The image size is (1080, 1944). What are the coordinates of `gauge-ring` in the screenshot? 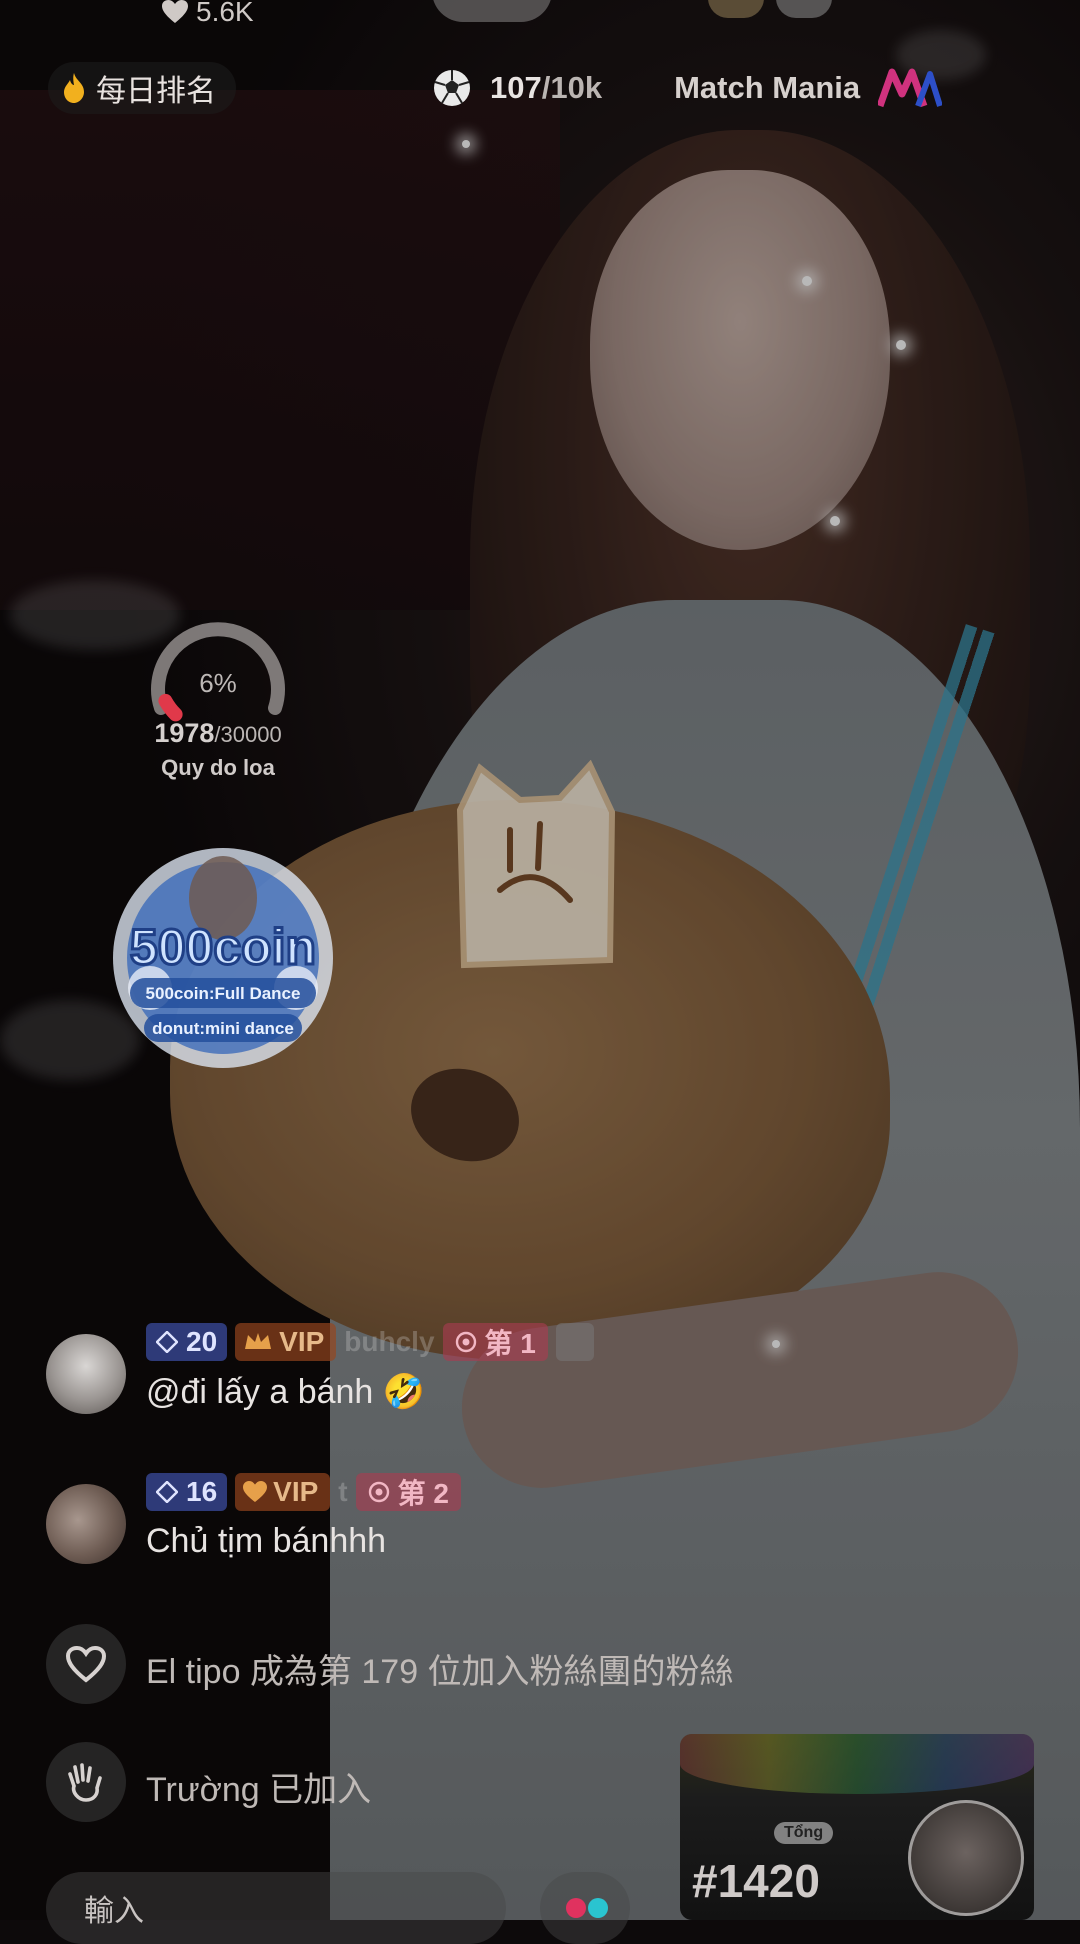 It's located at (218, 672).